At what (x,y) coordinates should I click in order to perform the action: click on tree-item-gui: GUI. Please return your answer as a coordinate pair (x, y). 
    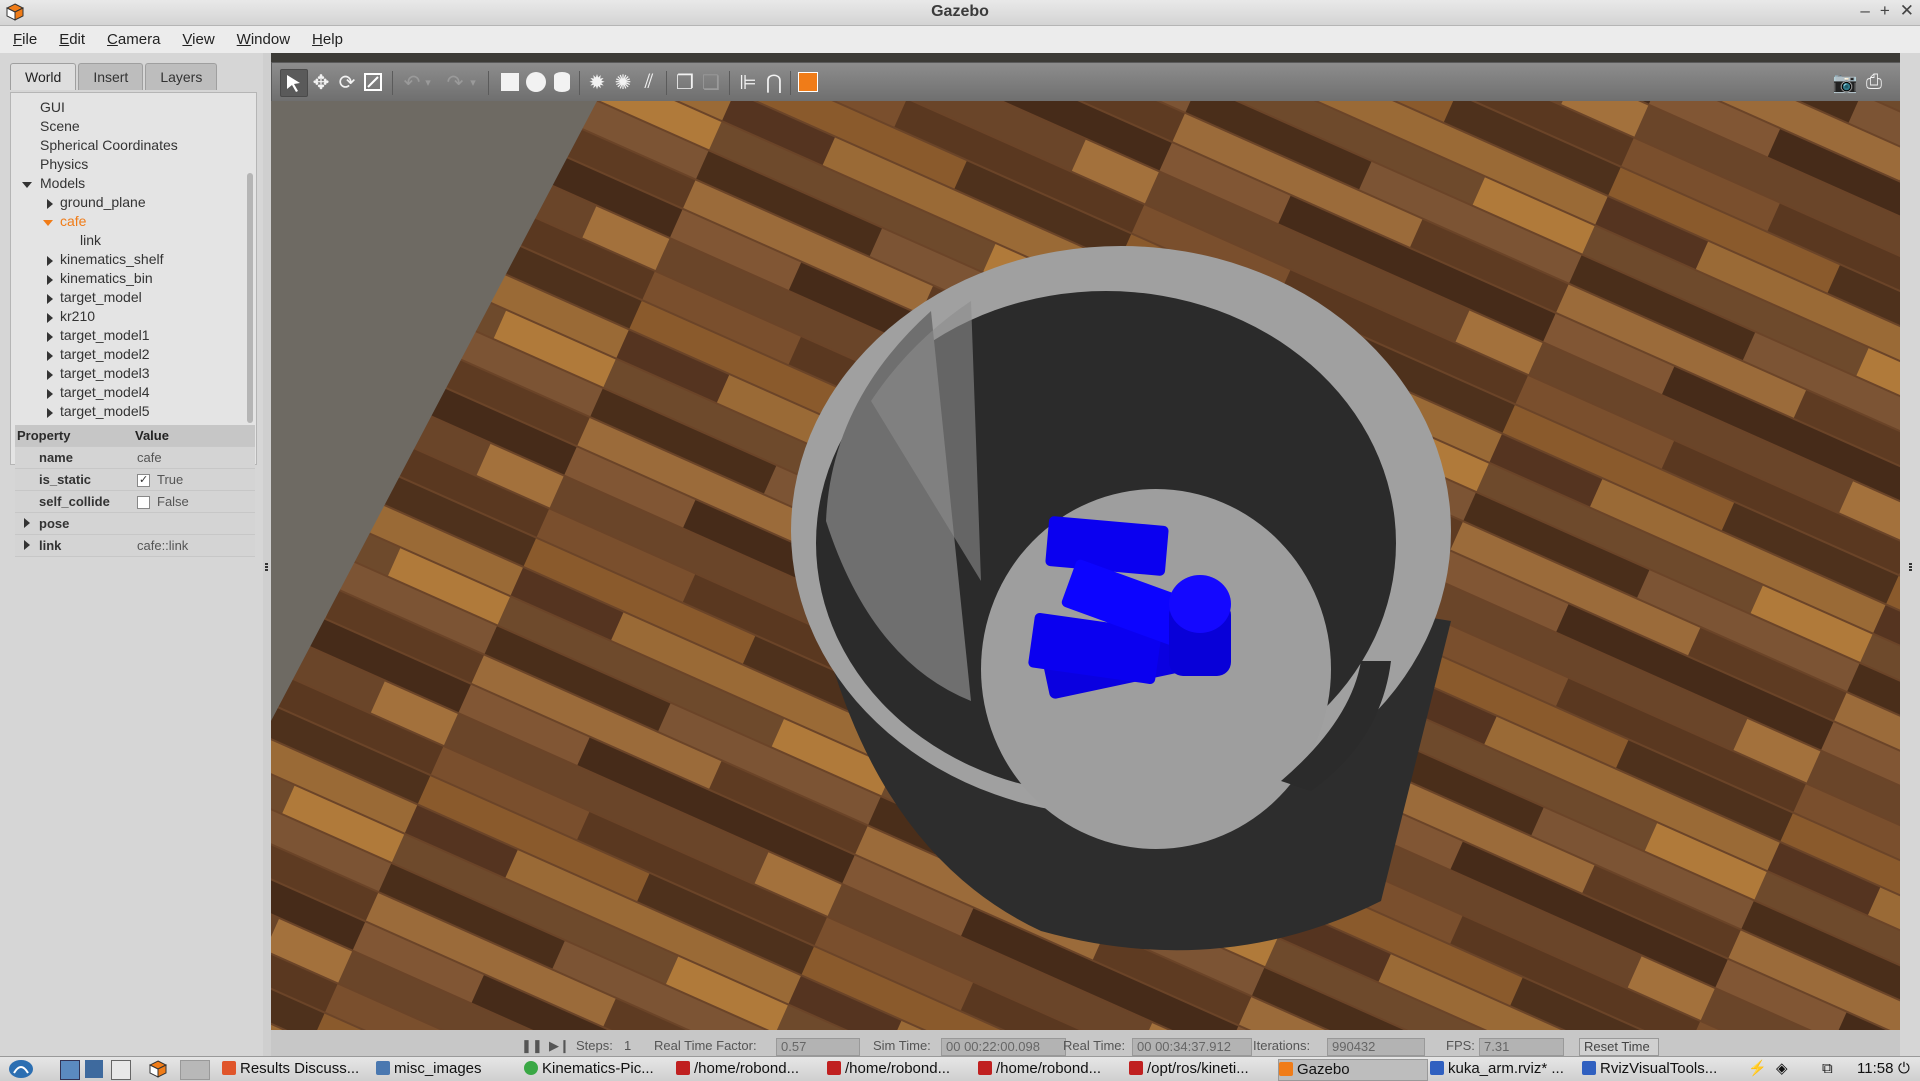
    Looking at the image, I should click on (52, 107).